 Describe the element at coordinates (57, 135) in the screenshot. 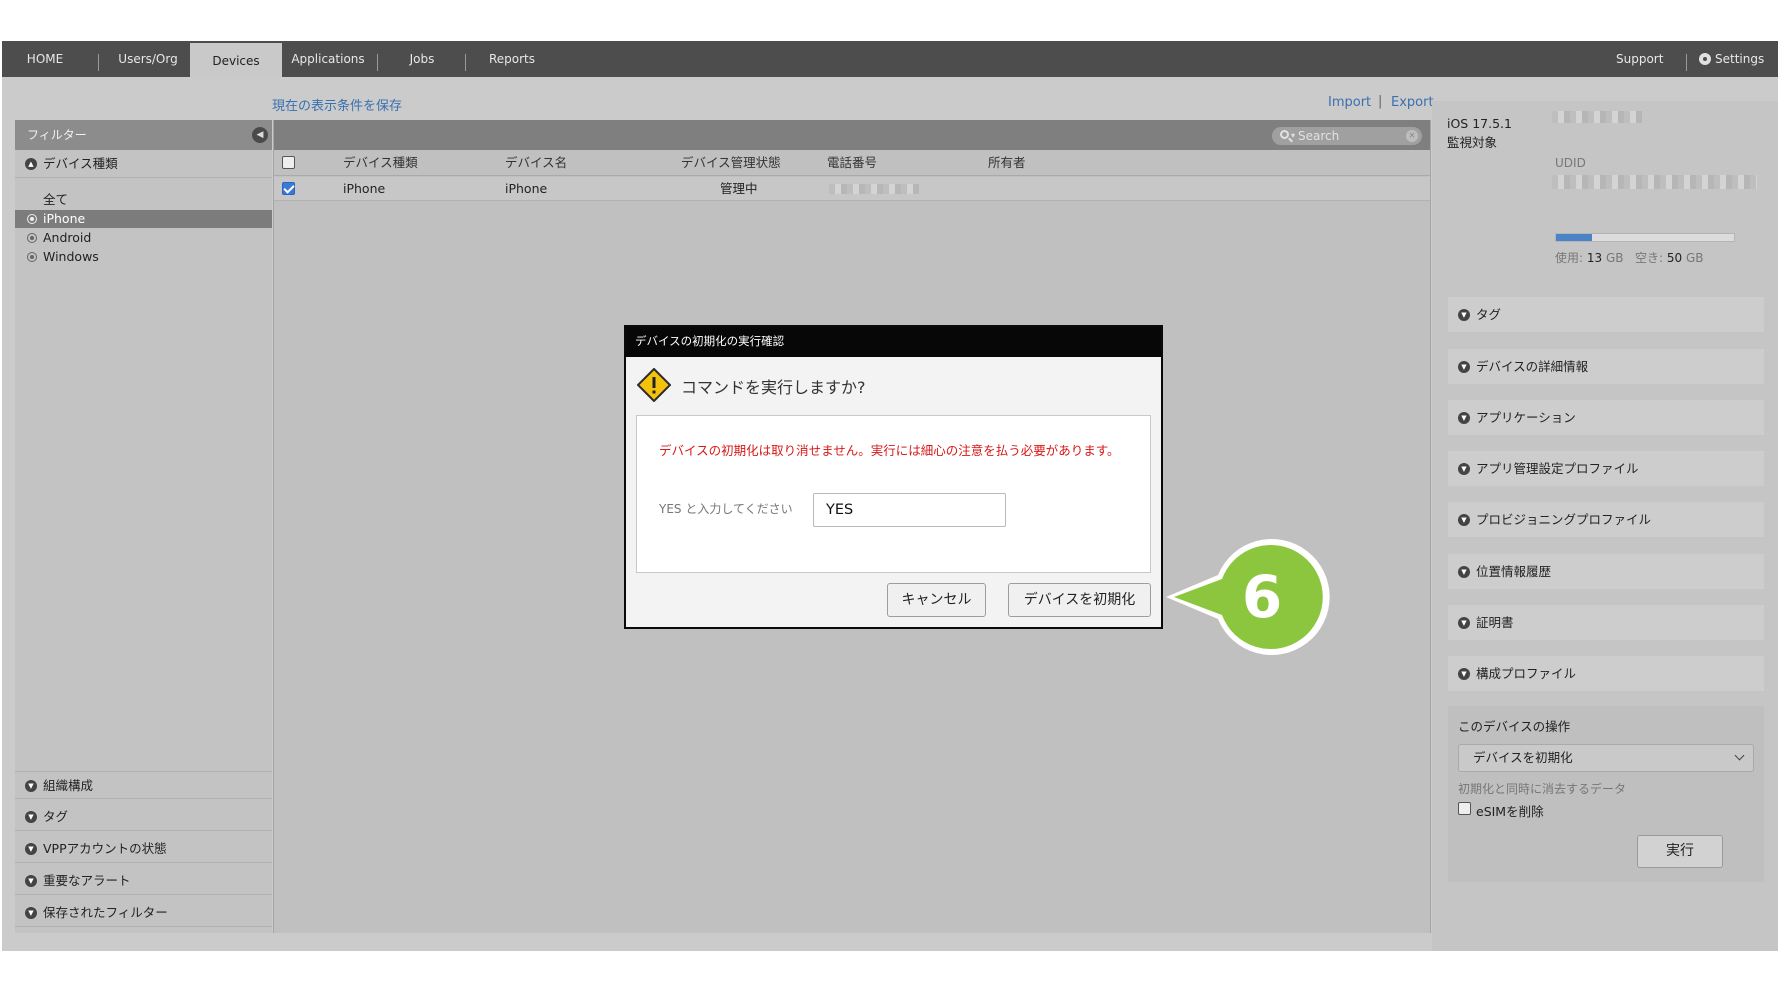

I see `filter-title: フィルター` at that location.